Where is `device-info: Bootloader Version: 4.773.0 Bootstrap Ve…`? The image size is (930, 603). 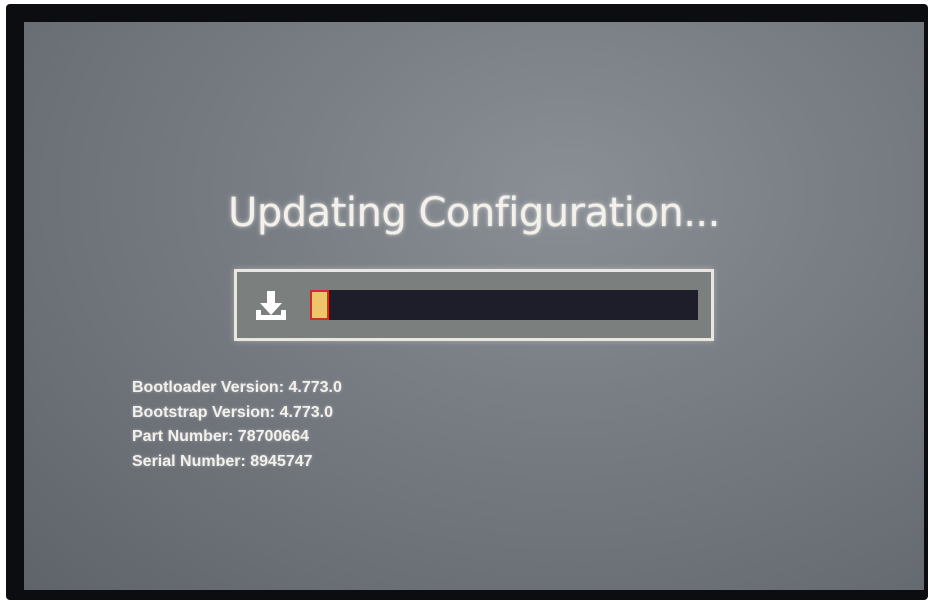
device-info: Bootloader Version: 4.773.0 Bootstrap Ve… is located at coordinates (237, 425).